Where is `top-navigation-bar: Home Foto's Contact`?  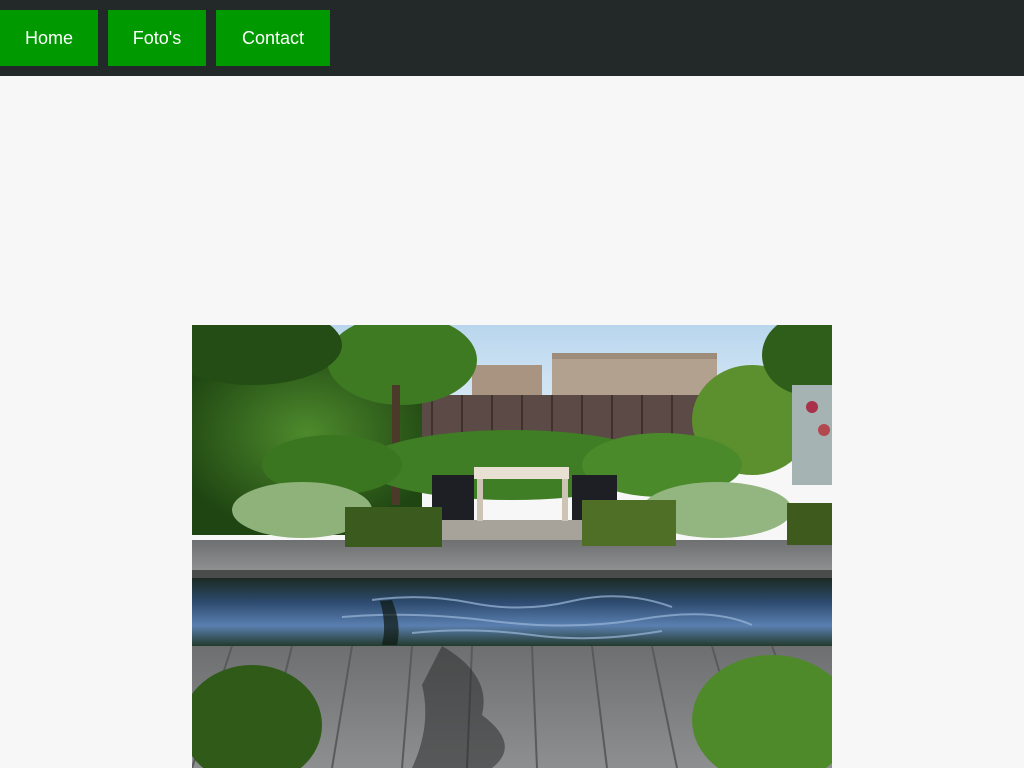 top-navigation-bar: Home Foto's Contact is located at coordinates (512, 38).